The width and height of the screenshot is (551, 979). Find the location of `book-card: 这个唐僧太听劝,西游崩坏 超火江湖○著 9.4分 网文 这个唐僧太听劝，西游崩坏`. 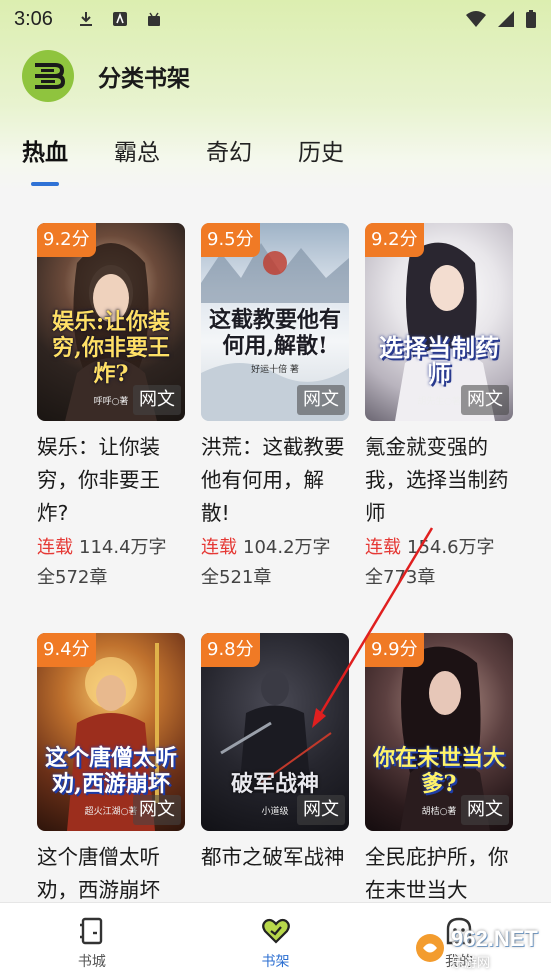

book-card: 这个唐僧太听劝,西游崩坏 超火江湖○著 9.4分 网文 这个唐僧太听劝，西游崩坏 is located at coordinates (111, 767).